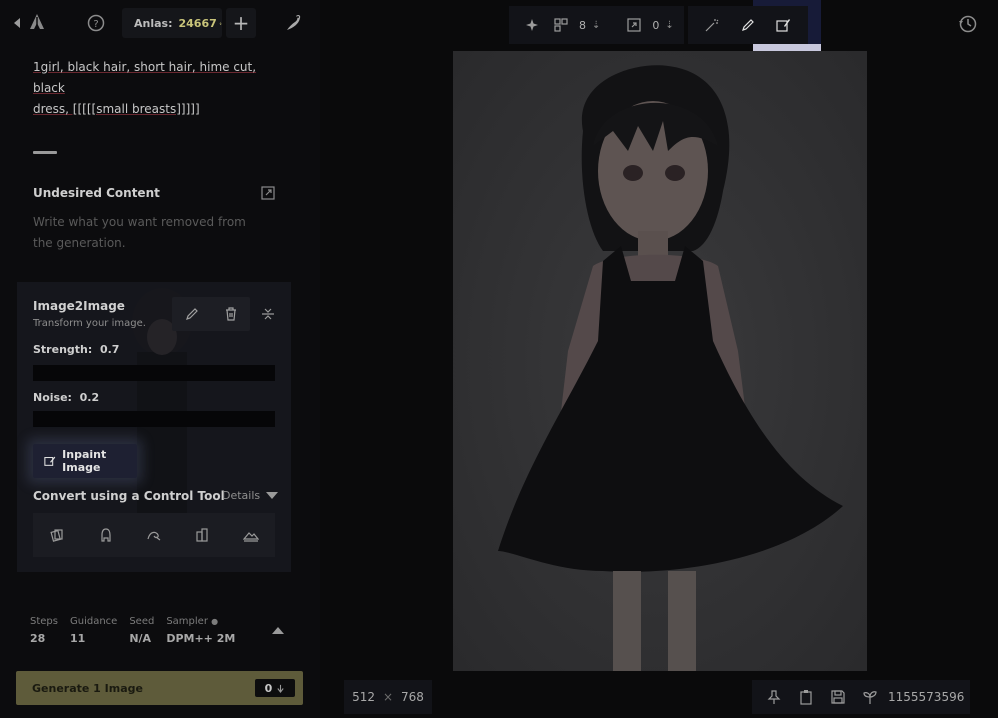  I want to click on scribbler-icon, so click(154, 535).